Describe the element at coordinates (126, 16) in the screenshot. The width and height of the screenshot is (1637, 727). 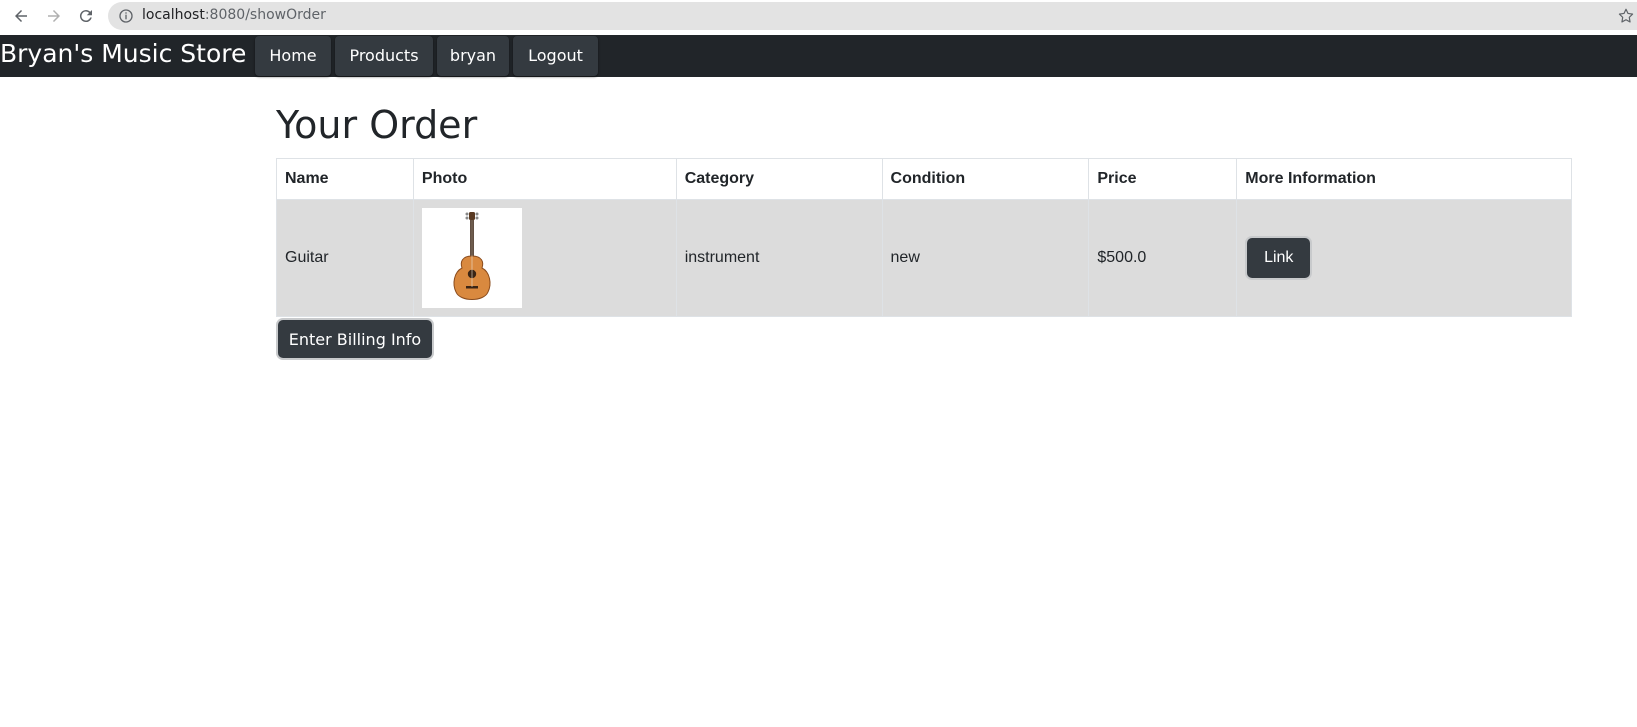
I see `info-icon` at that location.